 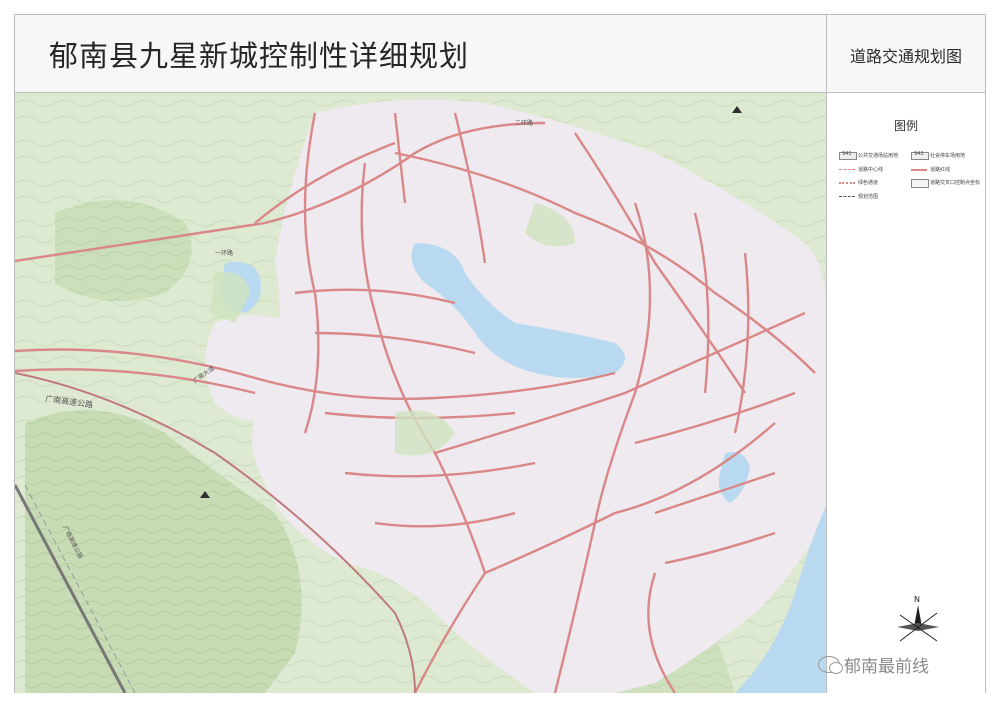 I want to click on legend-label-bus-depot: 公共交通场站用地, so click(x=878, y=156).